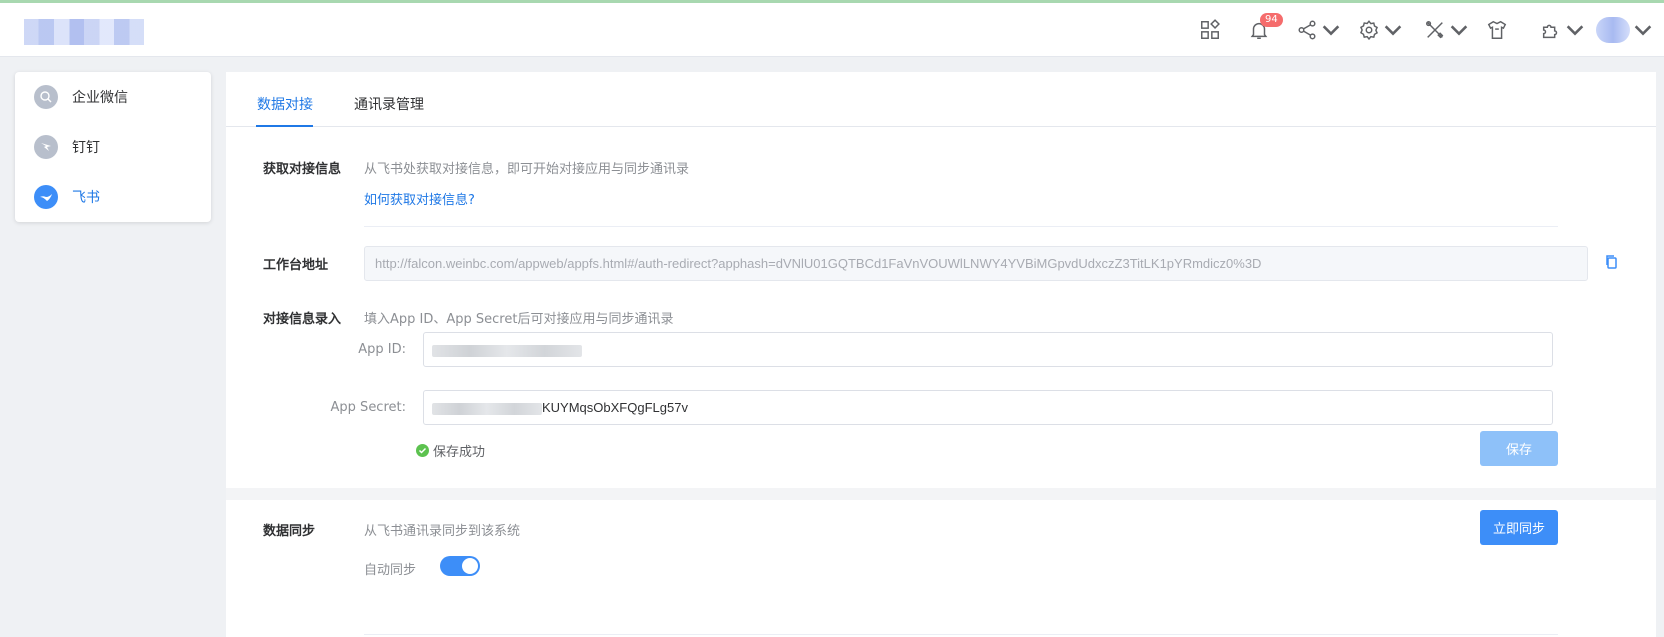 This screenshot has height=637, width=1664. Describe the element at coordinates (1519, 448) in the screenshot. I see `save-button: 保存` at that location.